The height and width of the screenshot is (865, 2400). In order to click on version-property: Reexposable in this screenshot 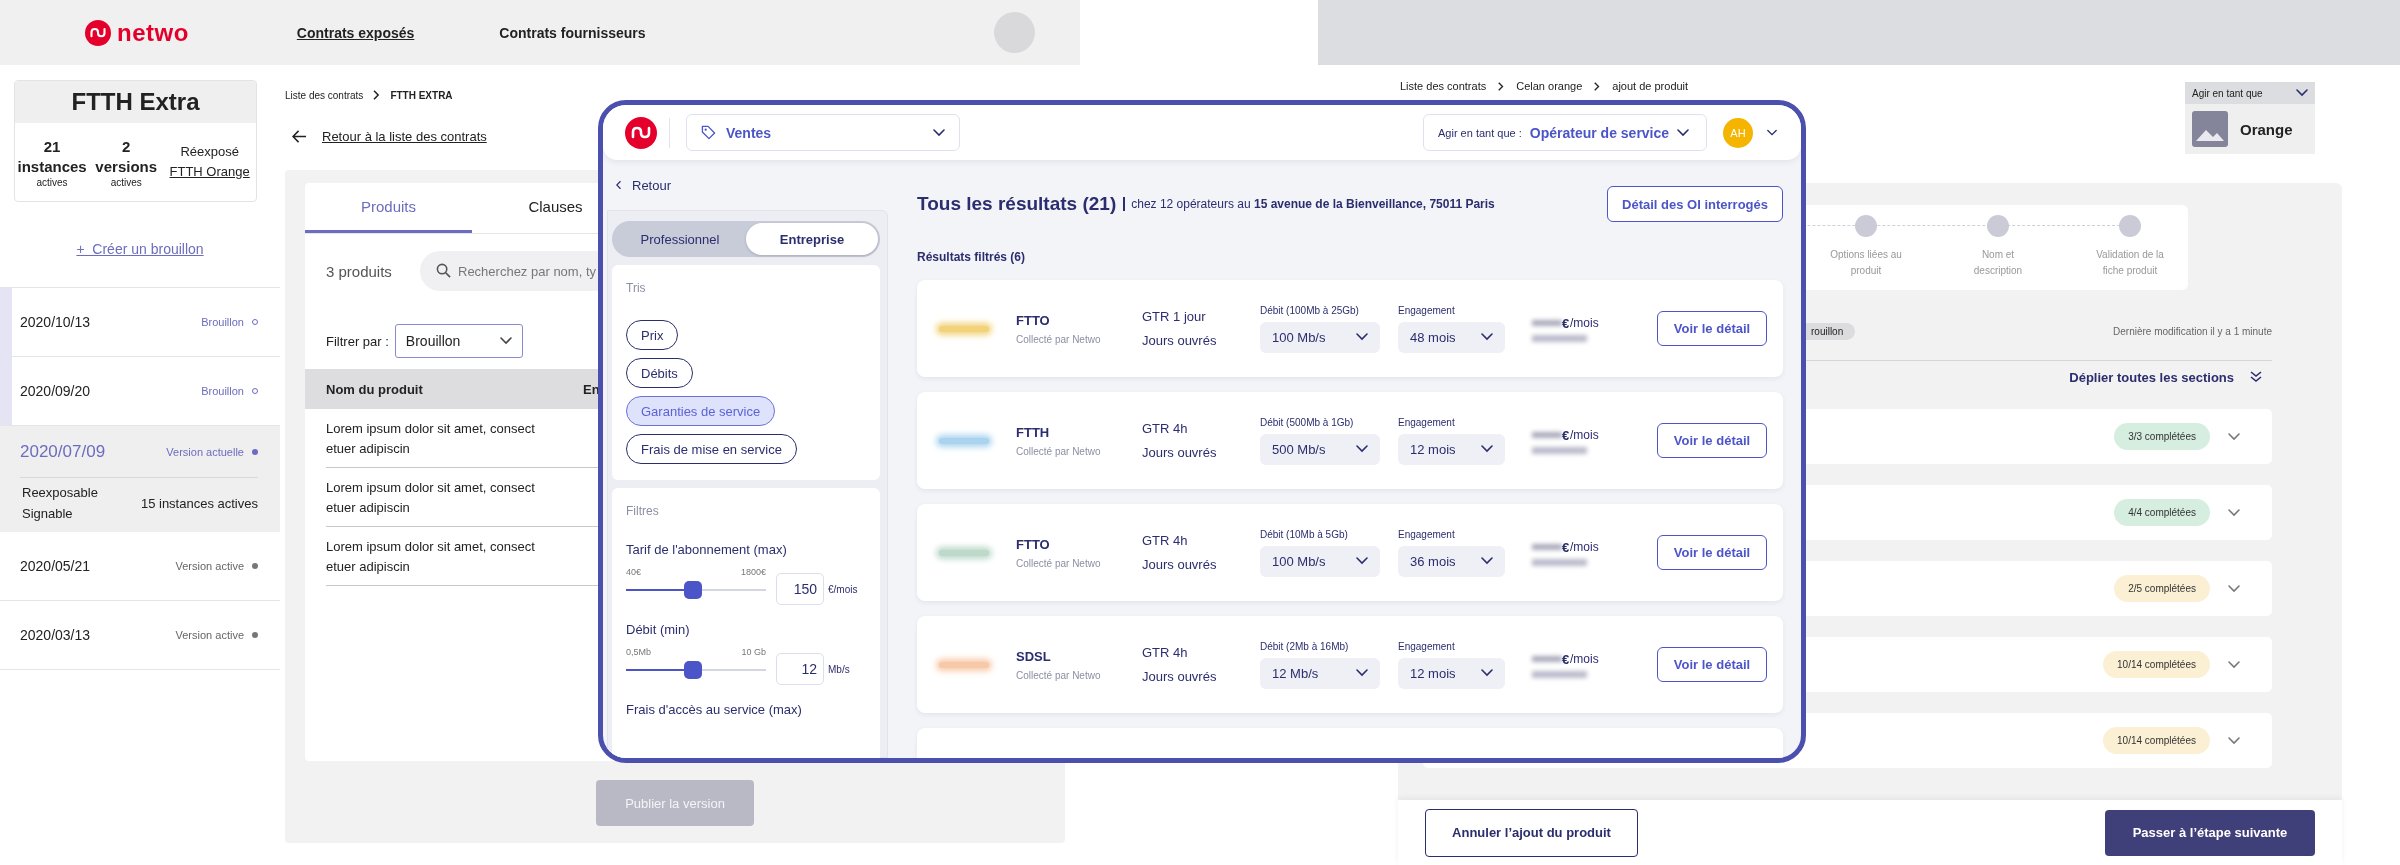, I will do `click(60, 493)`.